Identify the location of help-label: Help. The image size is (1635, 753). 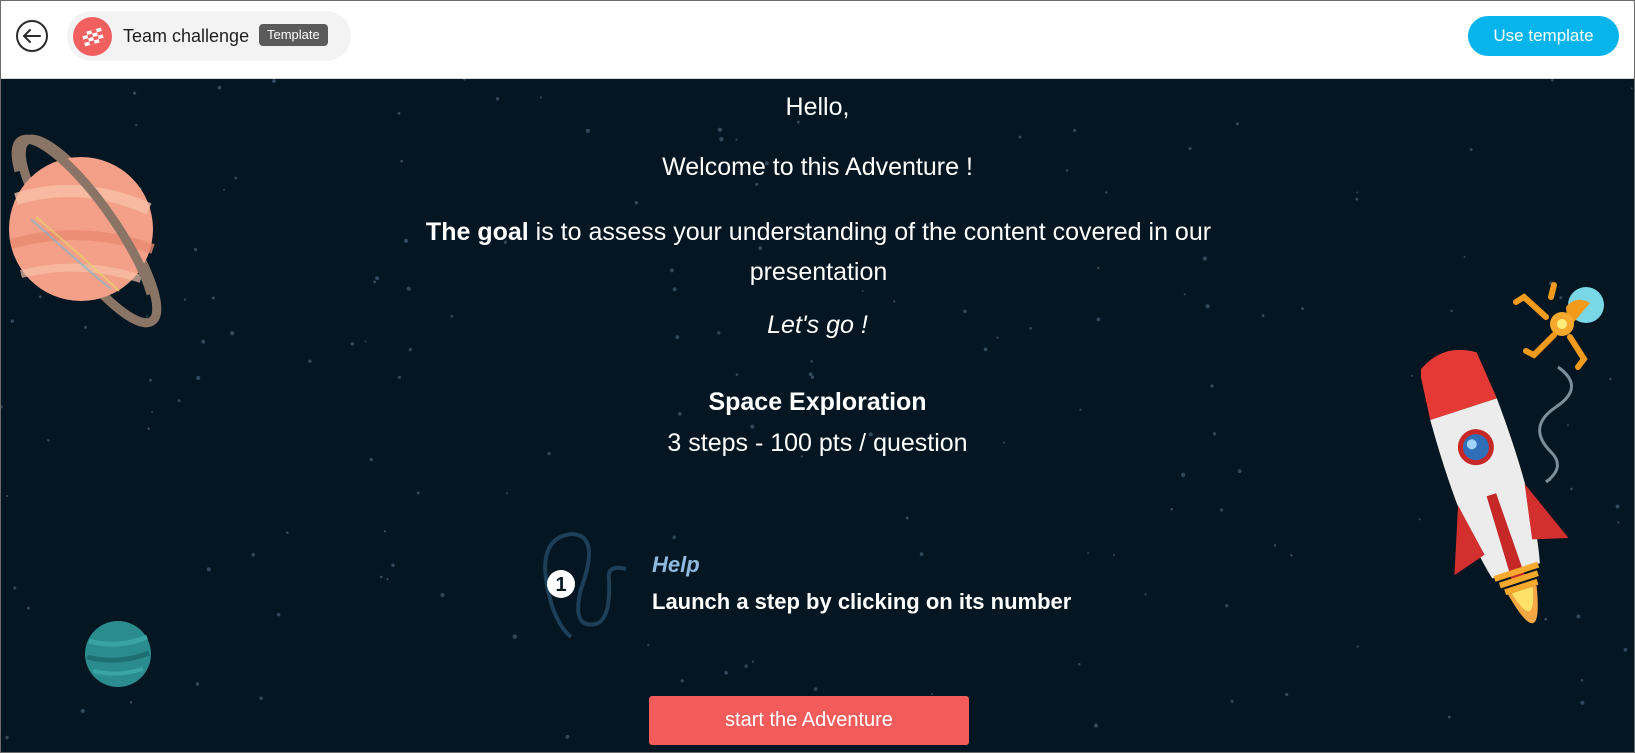
(676, 564).